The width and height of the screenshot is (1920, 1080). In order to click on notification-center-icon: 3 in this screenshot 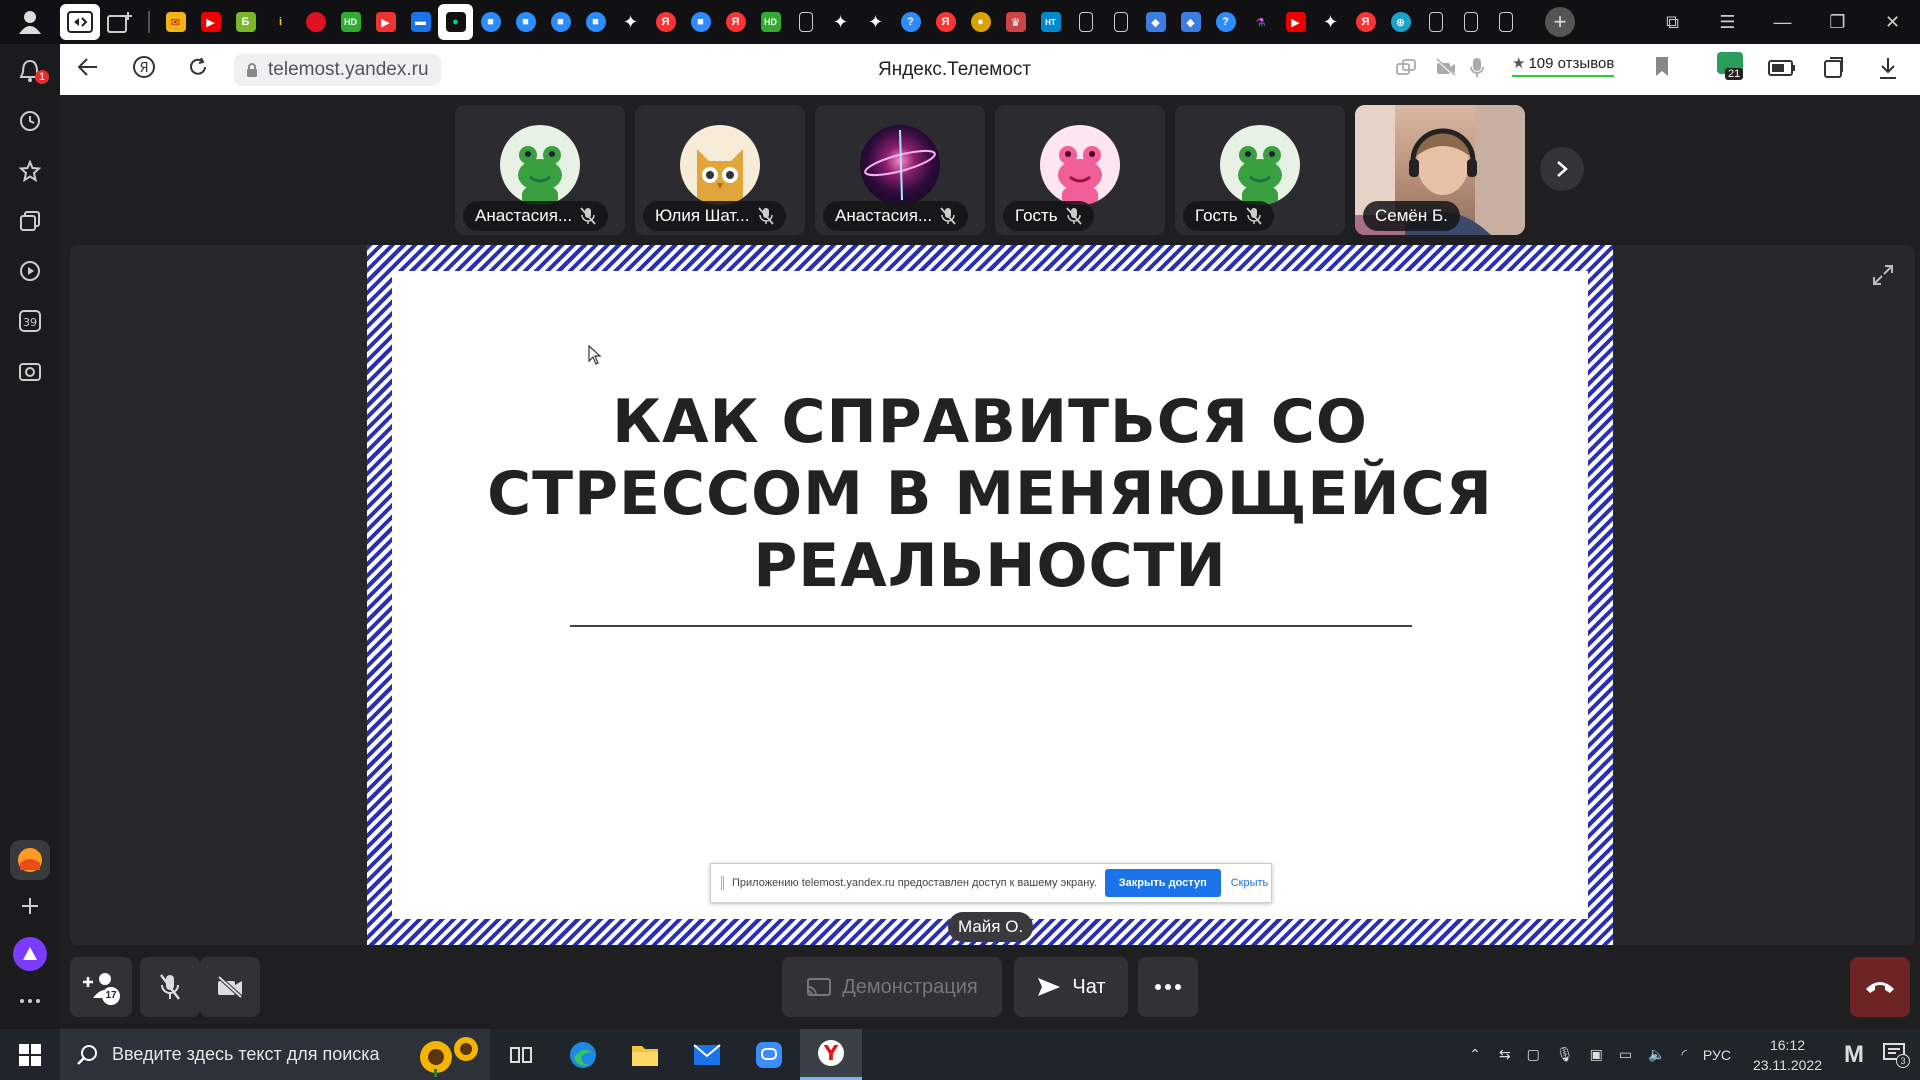, I will do `click(1896, 1055)`.